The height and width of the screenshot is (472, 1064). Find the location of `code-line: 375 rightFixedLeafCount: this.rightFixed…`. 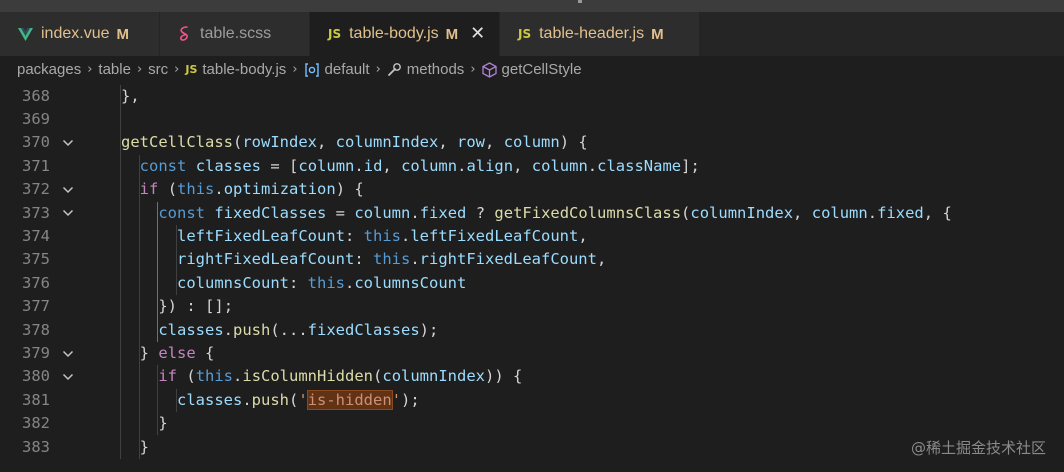

code-line: 375 rightFixedLeafCount: this.rightFixed… is located at coordinates (532, 259).